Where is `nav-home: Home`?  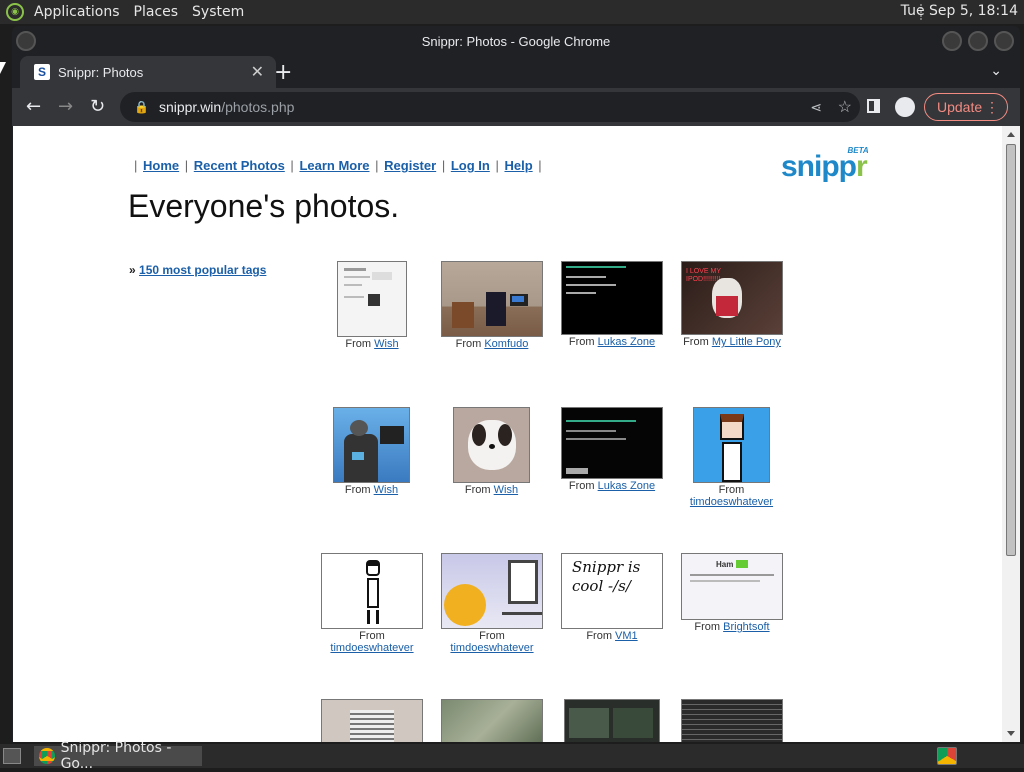 nav-home: Home is located at coordinates (161, 165).